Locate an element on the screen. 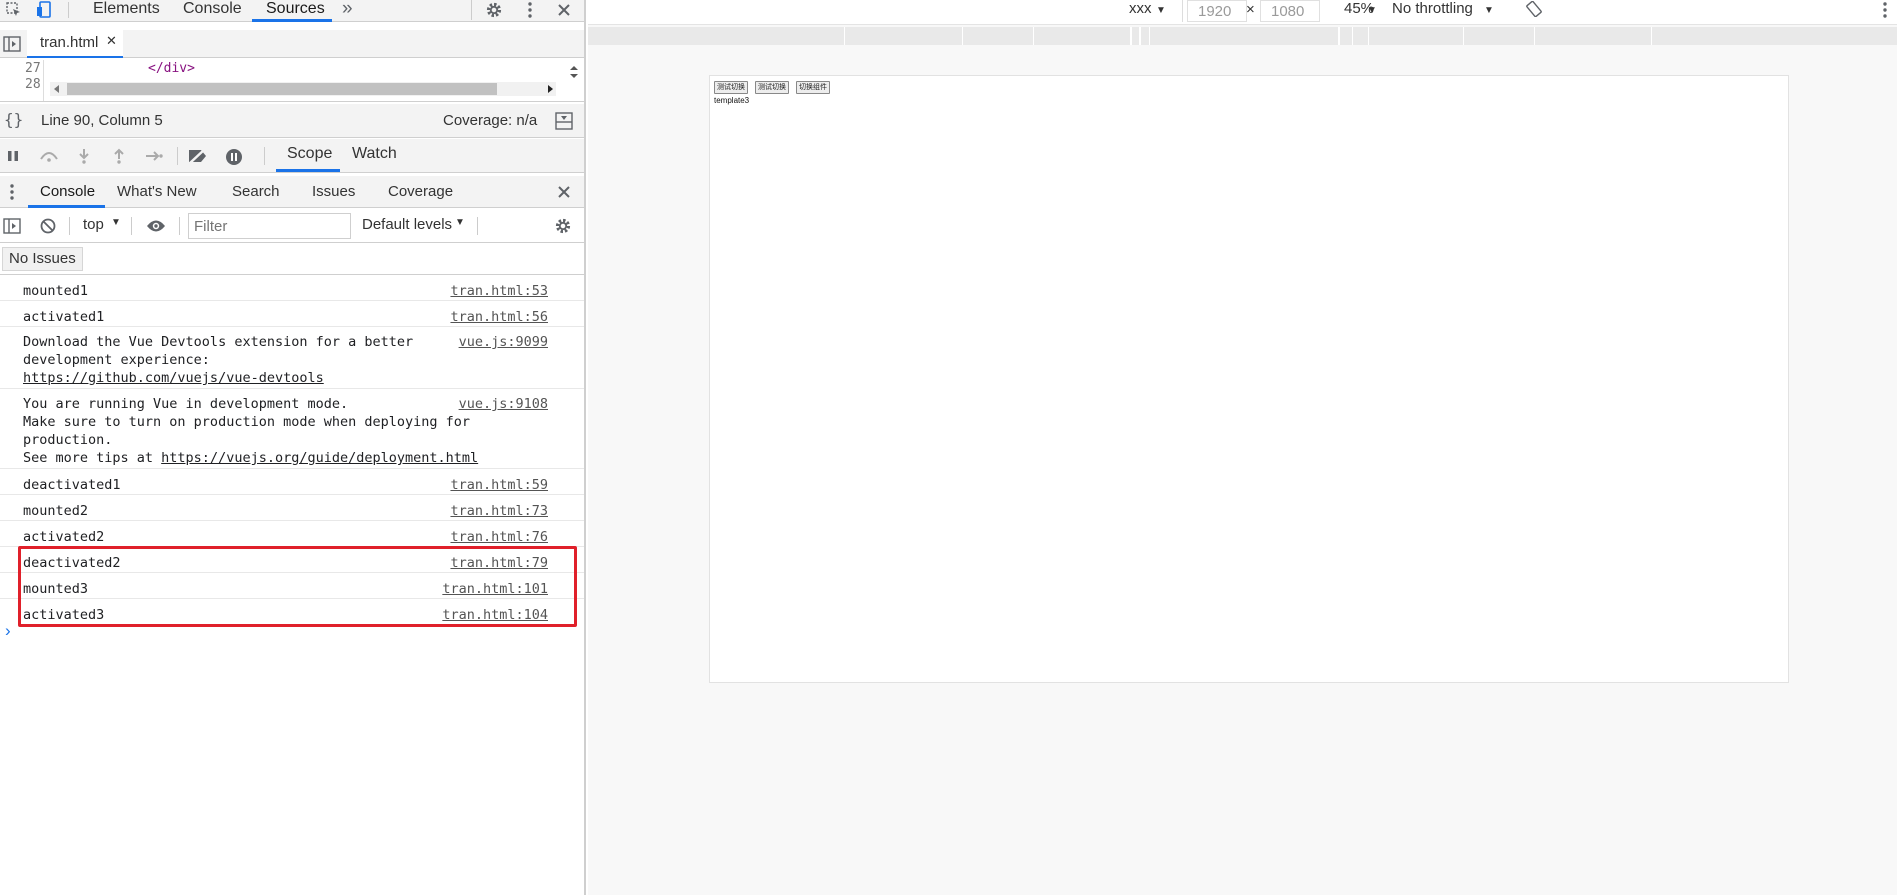 This screenshot has height=895, width=1897. line-number: 27 is located at coordinates (33, 68).